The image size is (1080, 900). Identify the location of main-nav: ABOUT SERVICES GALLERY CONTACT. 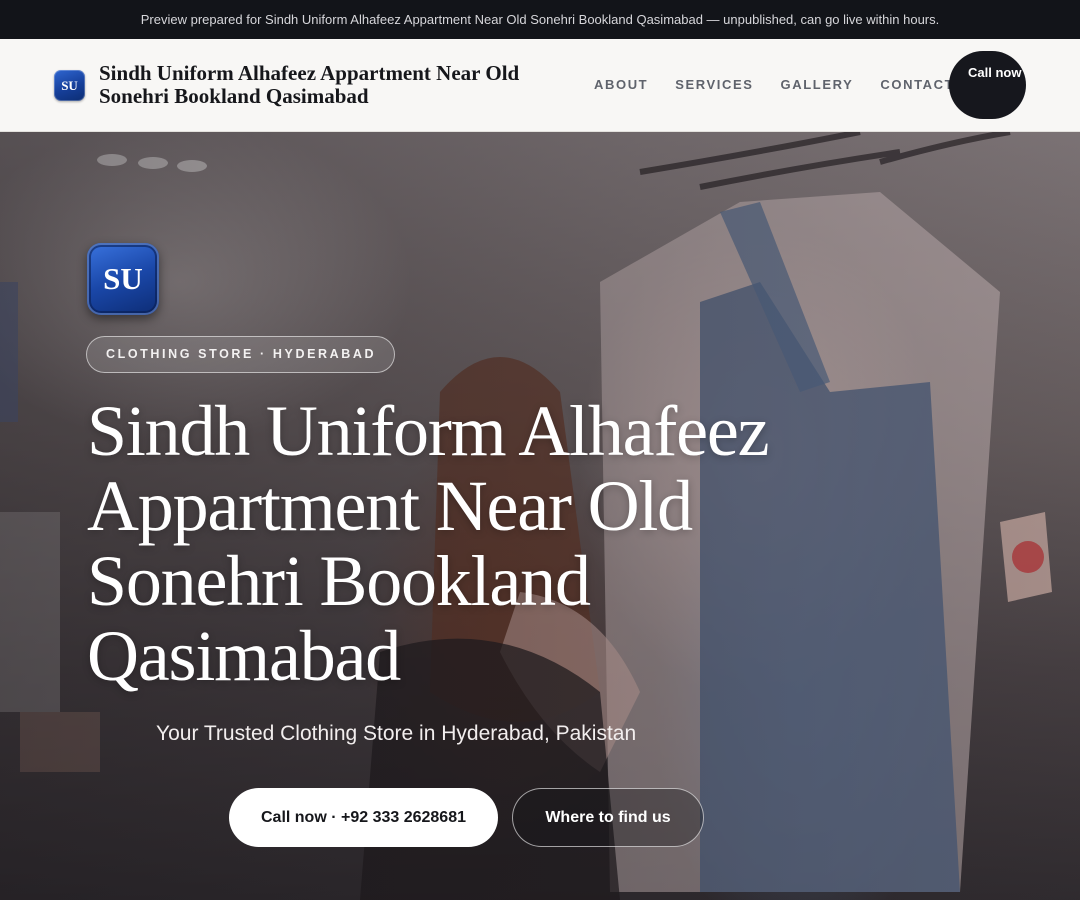
(787, 85).